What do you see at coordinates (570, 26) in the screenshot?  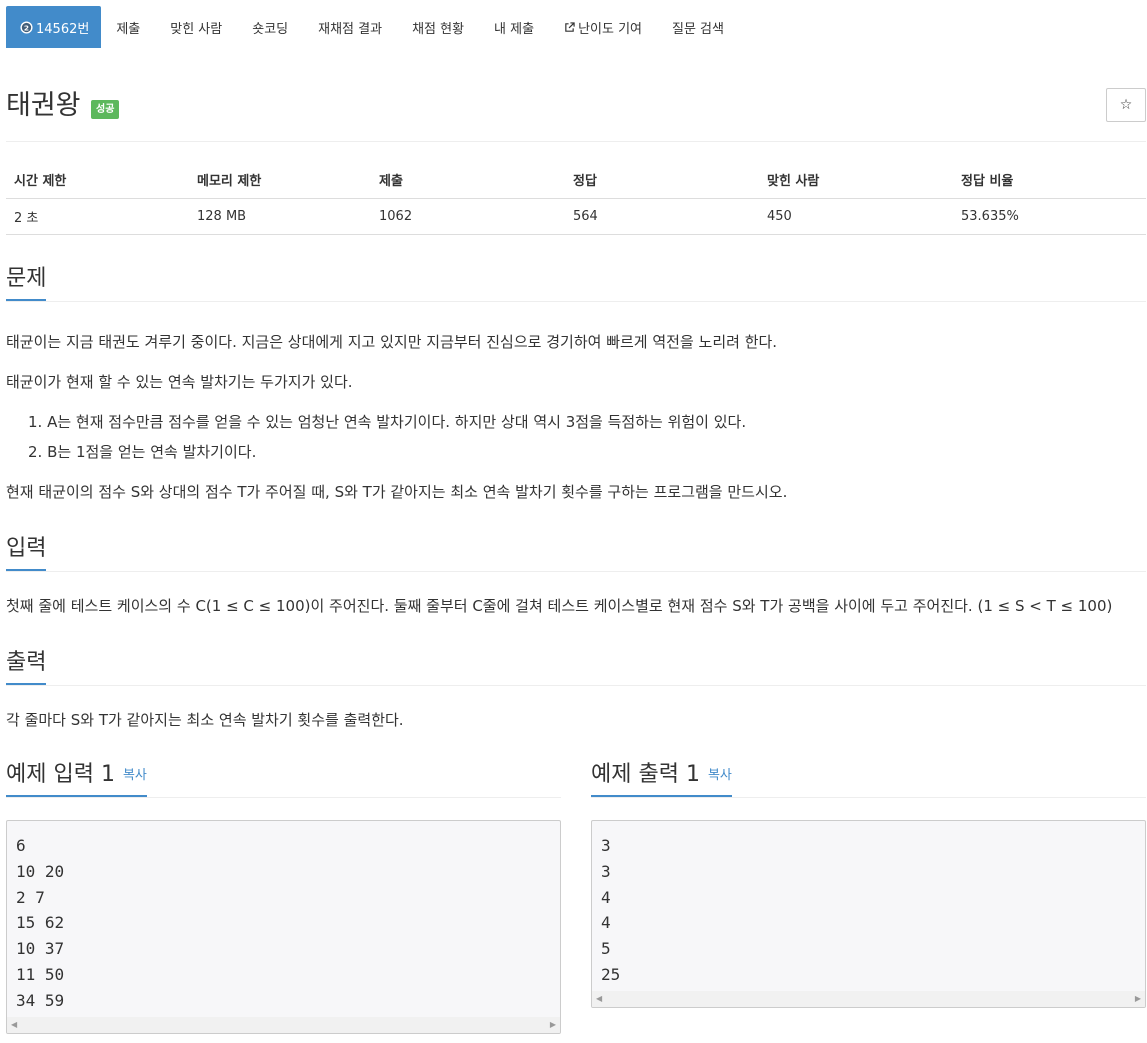 I see `external-link-icon` at bounding box center [570, 26].